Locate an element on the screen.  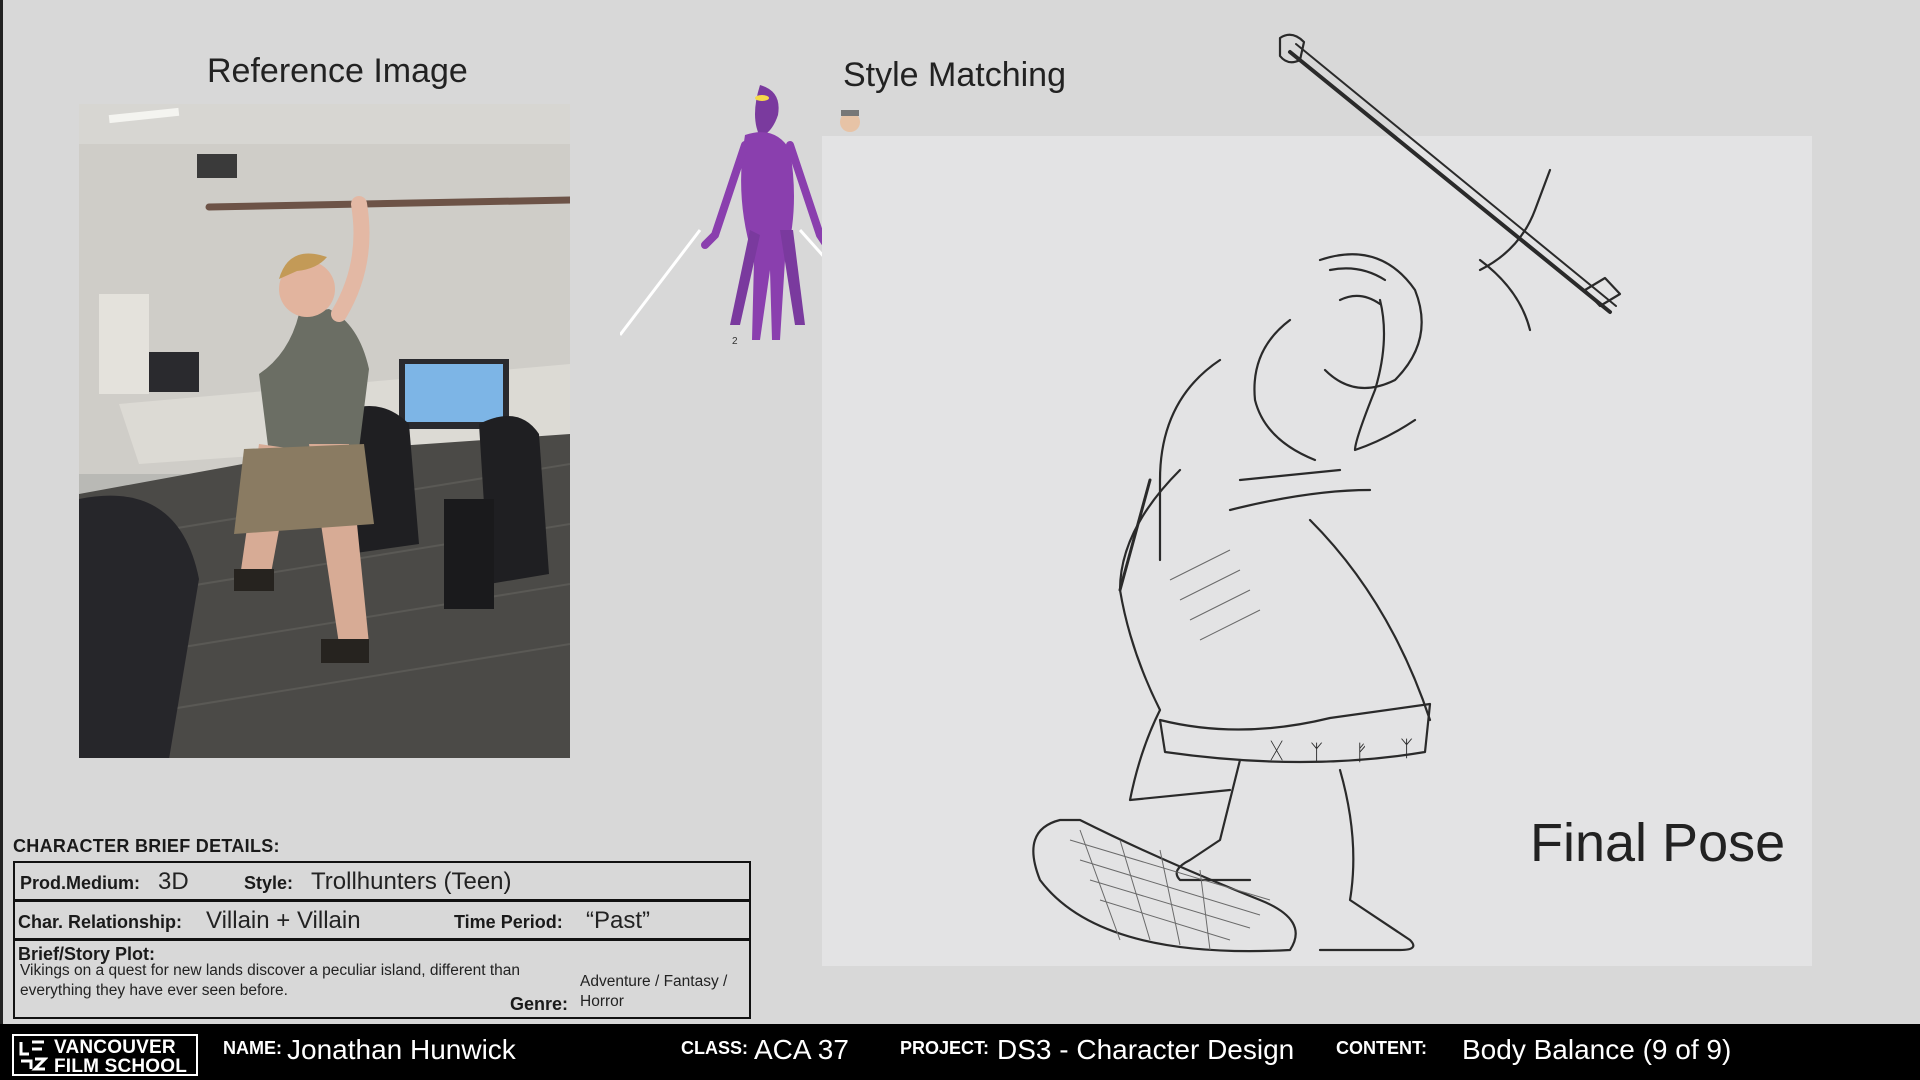
footer-content-label: CONTENT: is located at coordinates (1381, 1048).